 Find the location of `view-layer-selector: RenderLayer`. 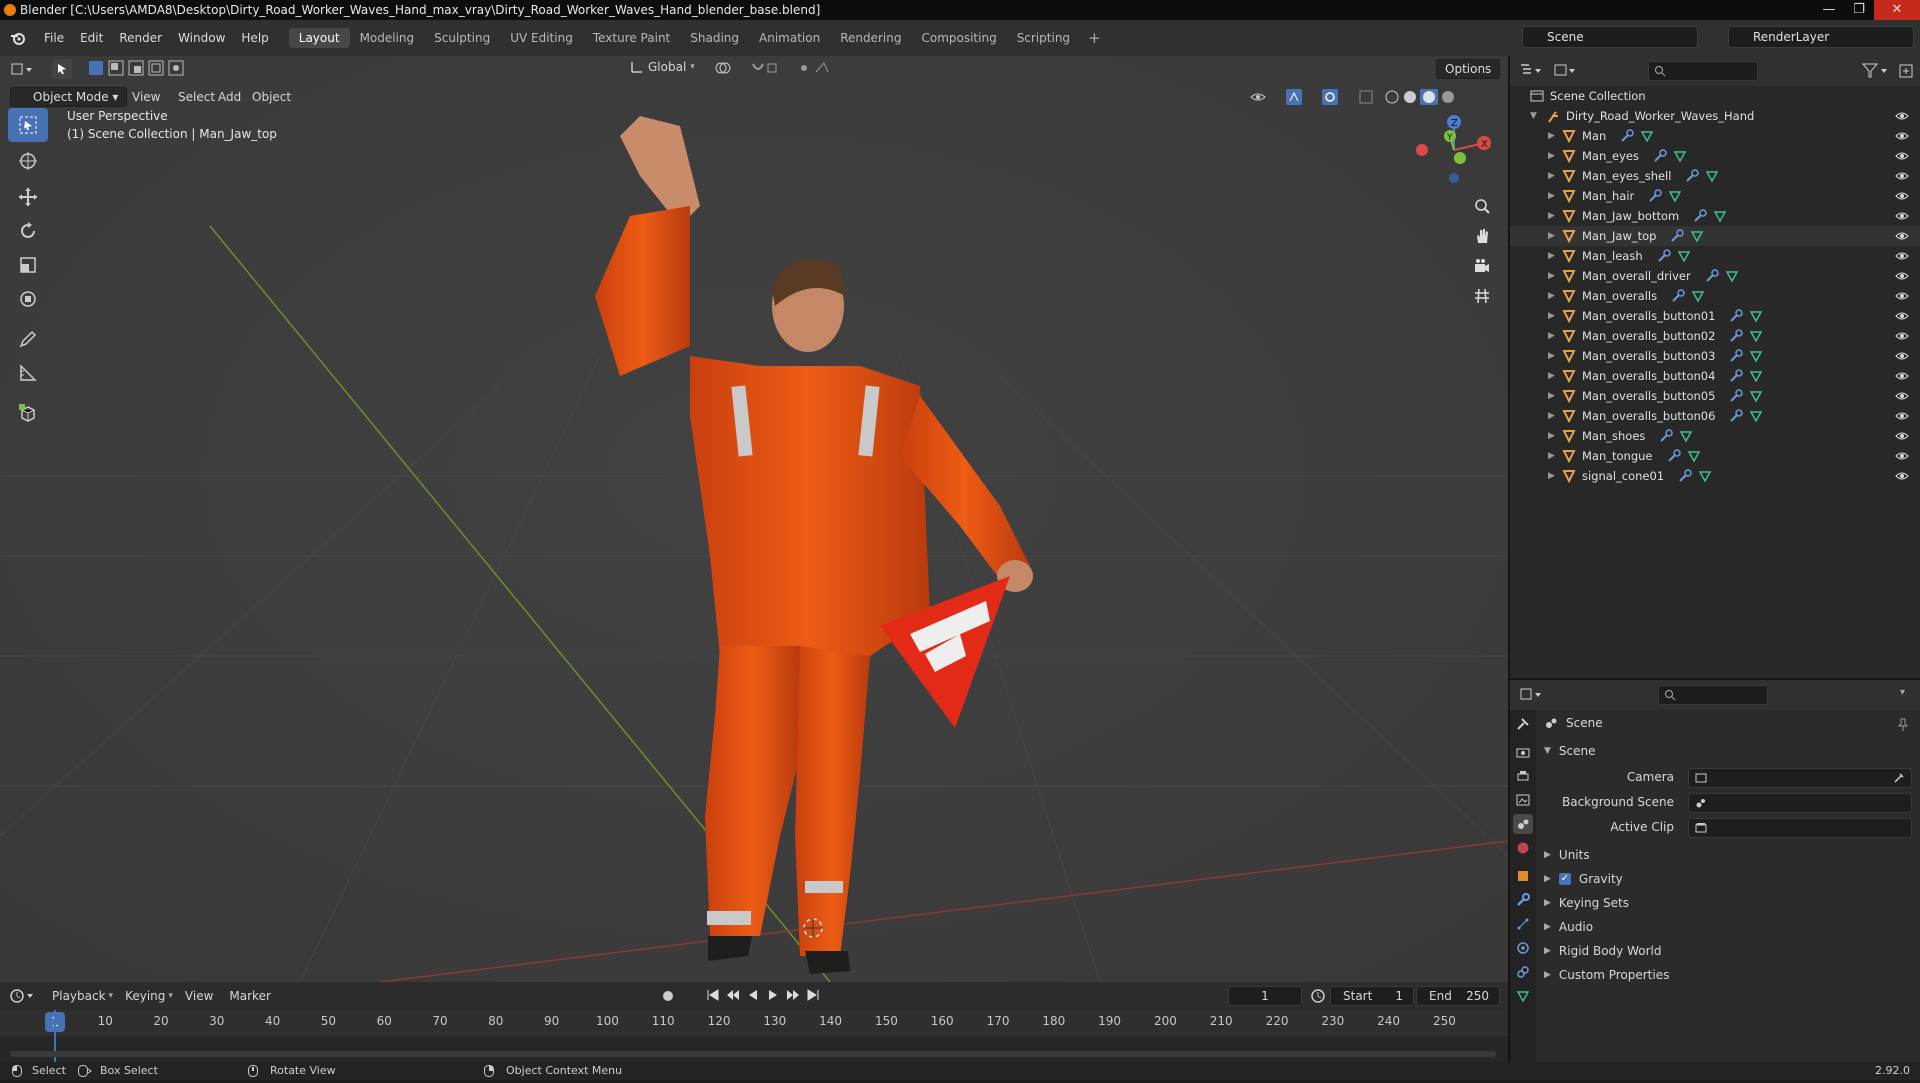

view-layer-selector: RenderLayer is located at coordinates (1821, 37).